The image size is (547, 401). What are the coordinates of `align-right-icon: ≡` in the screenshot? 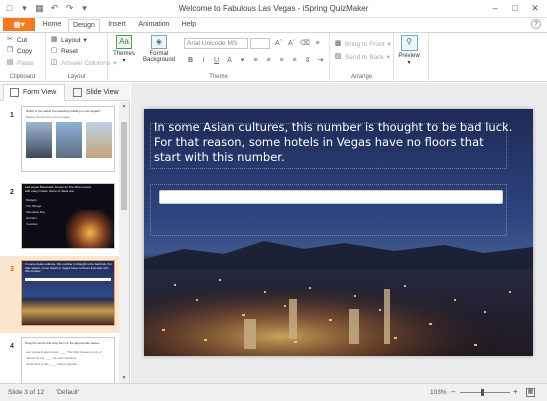 It's located at (281, 60).